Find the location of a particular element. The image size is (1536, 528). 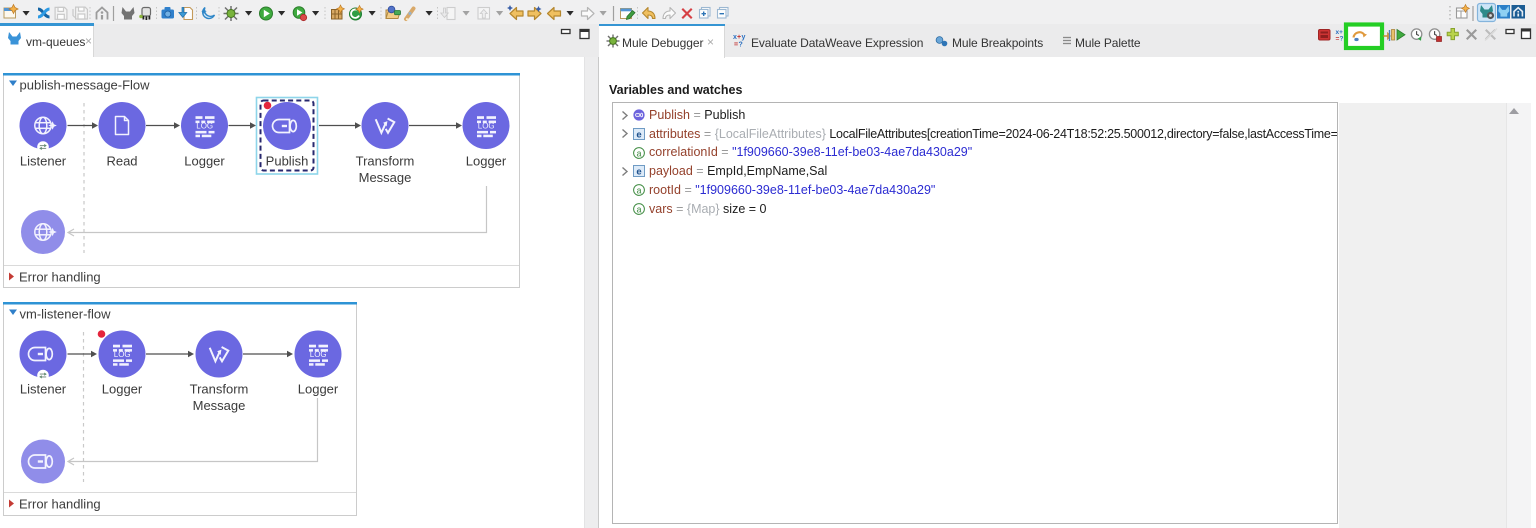

svg-text: y is located at coordinates (744, 37).